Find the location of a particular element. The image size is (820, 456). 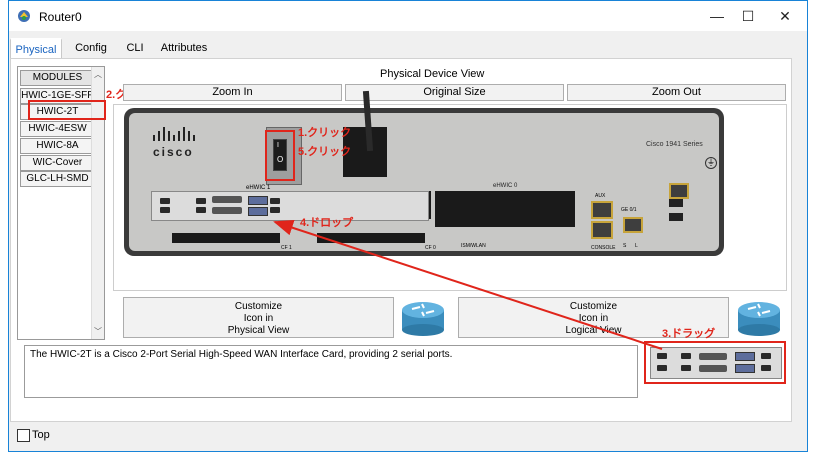

drag-arrow is located at coordinates (468, 285).